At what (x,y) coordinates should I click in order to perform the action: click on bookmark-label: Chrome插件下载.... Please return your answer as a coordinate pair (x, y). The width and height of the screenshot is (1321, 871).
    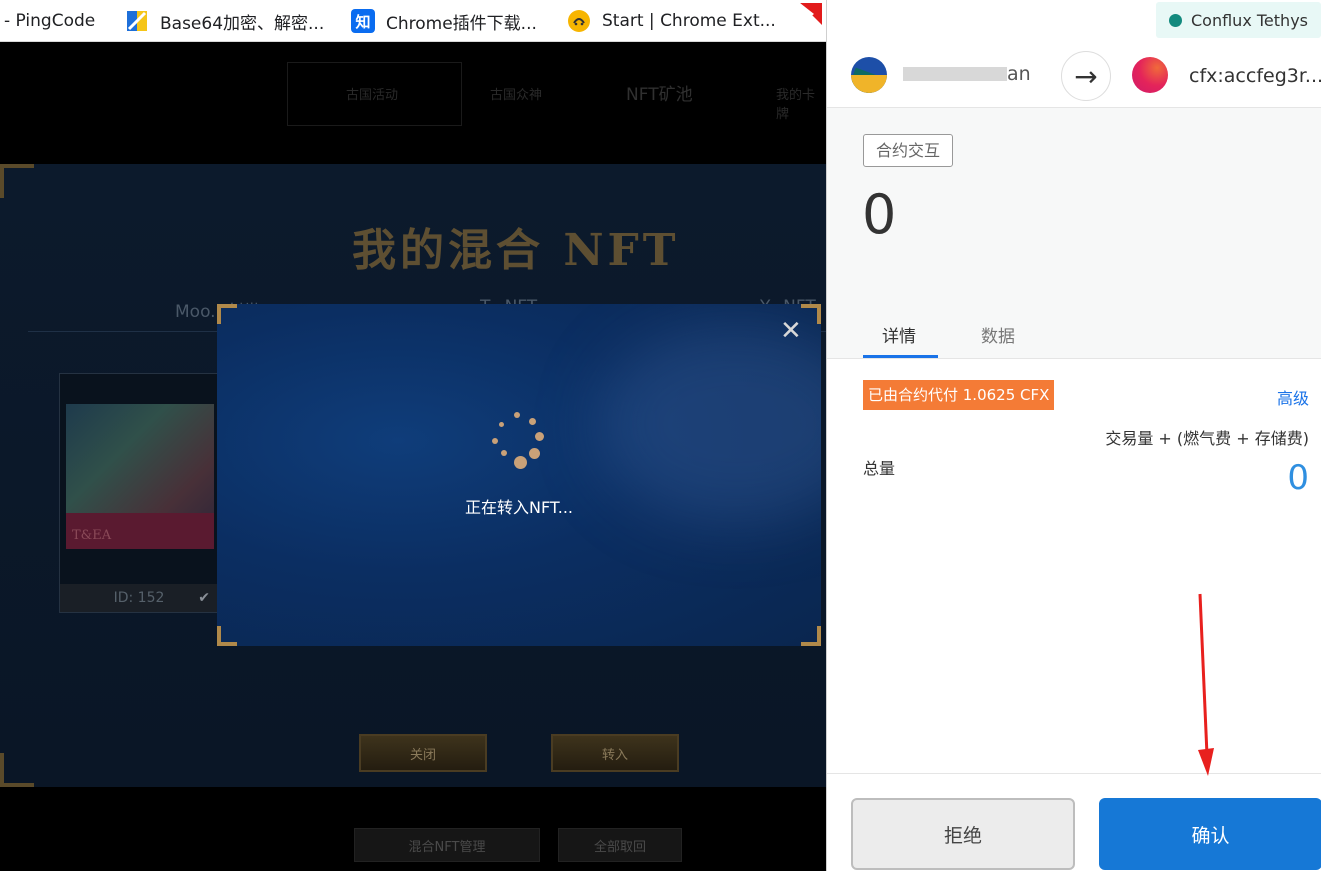
    Looking at the image, I should click on (461, 23).